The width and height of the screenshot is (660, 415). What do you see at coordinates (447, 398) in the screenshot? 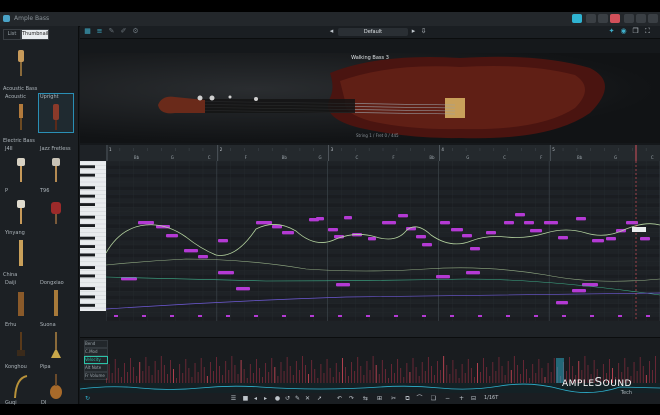
I see `zoom-out-icon: −` at bounding box center [447, 398].